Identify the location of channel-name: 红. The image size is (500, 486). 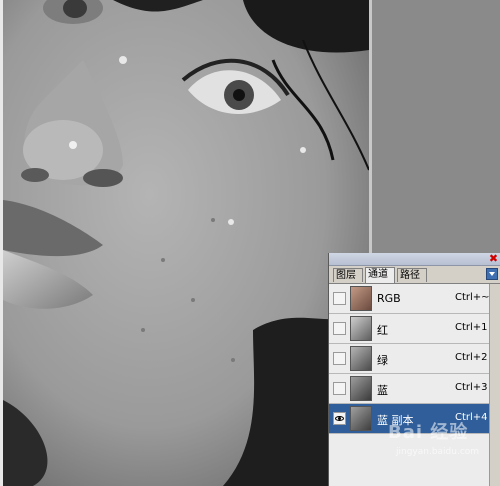
(382, 330).